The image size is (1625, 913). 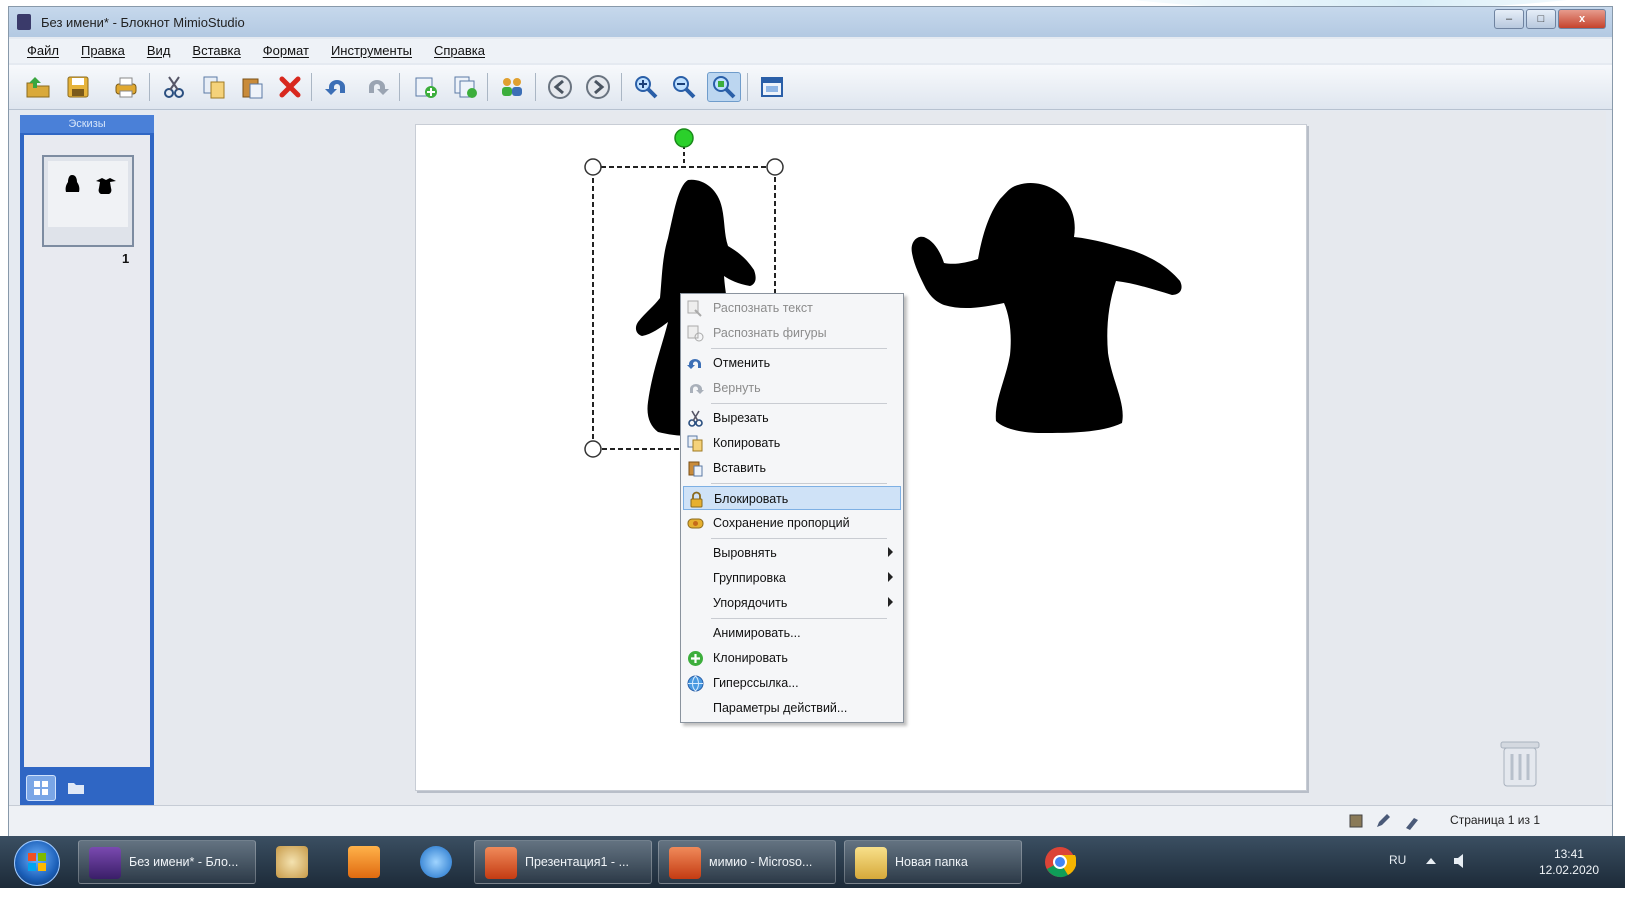 I want to click on windows-logo-icon, so click(x=37, y=862).